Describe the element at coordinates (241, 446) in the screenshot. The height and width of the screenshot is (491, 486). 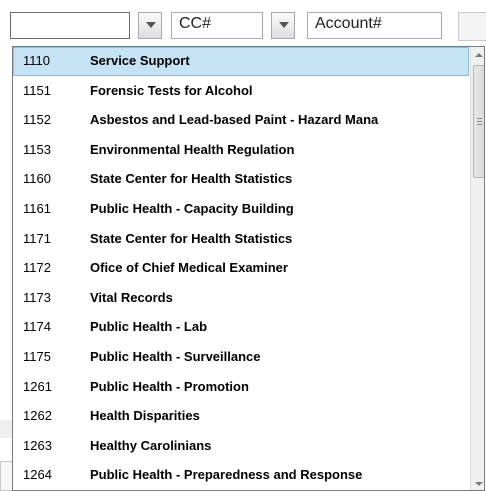
I see `dropdown-option: 1263 Healthy Carolinians` at that location.